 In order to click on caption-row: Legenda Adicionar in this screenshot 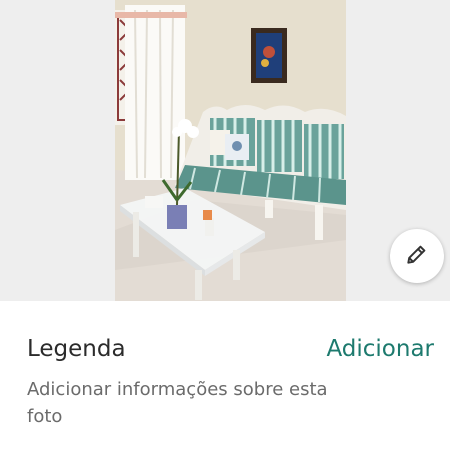, I will do `click(230, 349)`.